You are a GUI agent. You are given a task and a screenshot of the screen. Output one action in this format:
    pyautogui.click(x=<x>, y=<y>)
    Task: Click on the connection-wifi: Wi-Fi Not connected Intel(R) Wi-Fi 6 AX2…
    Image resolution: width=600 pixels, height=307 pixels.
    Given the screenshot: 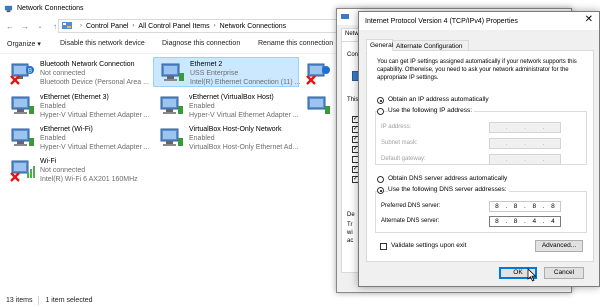 What is the action you would take?
    pyautogui.click(x=78, y=170)
    